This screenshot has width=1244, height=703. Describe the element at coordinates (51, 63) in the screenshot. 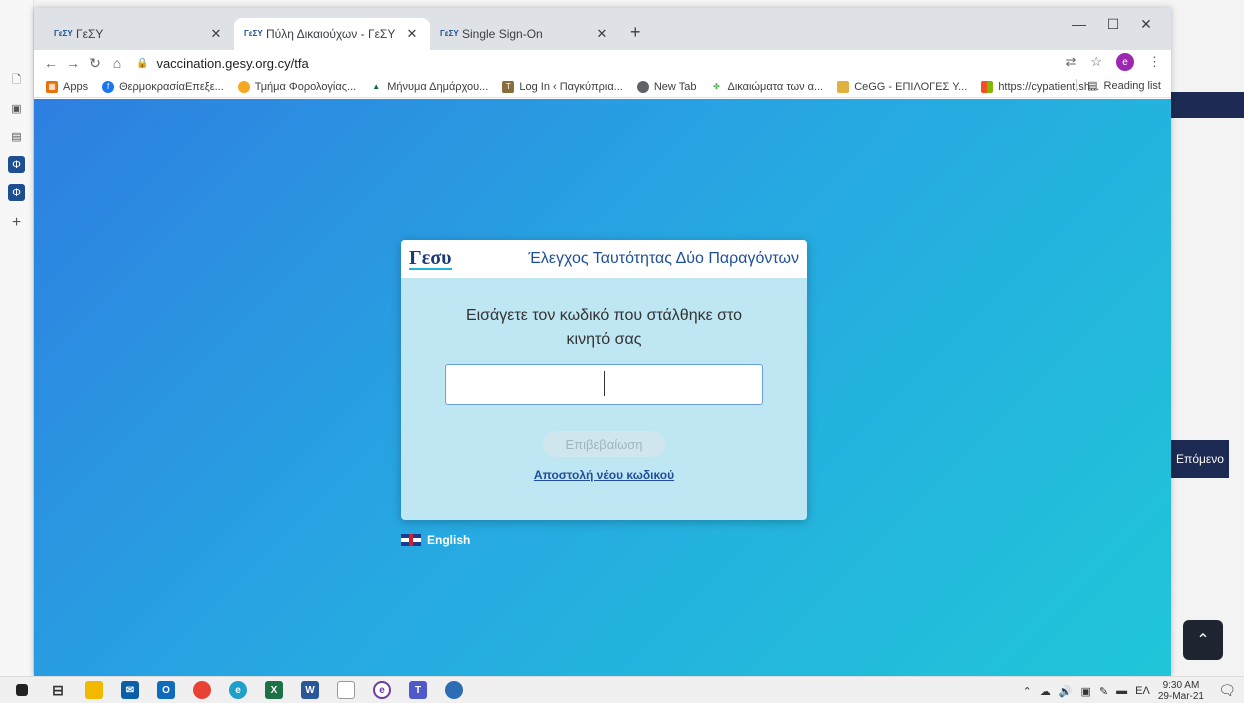

I see `back-icon: ←` at that location.